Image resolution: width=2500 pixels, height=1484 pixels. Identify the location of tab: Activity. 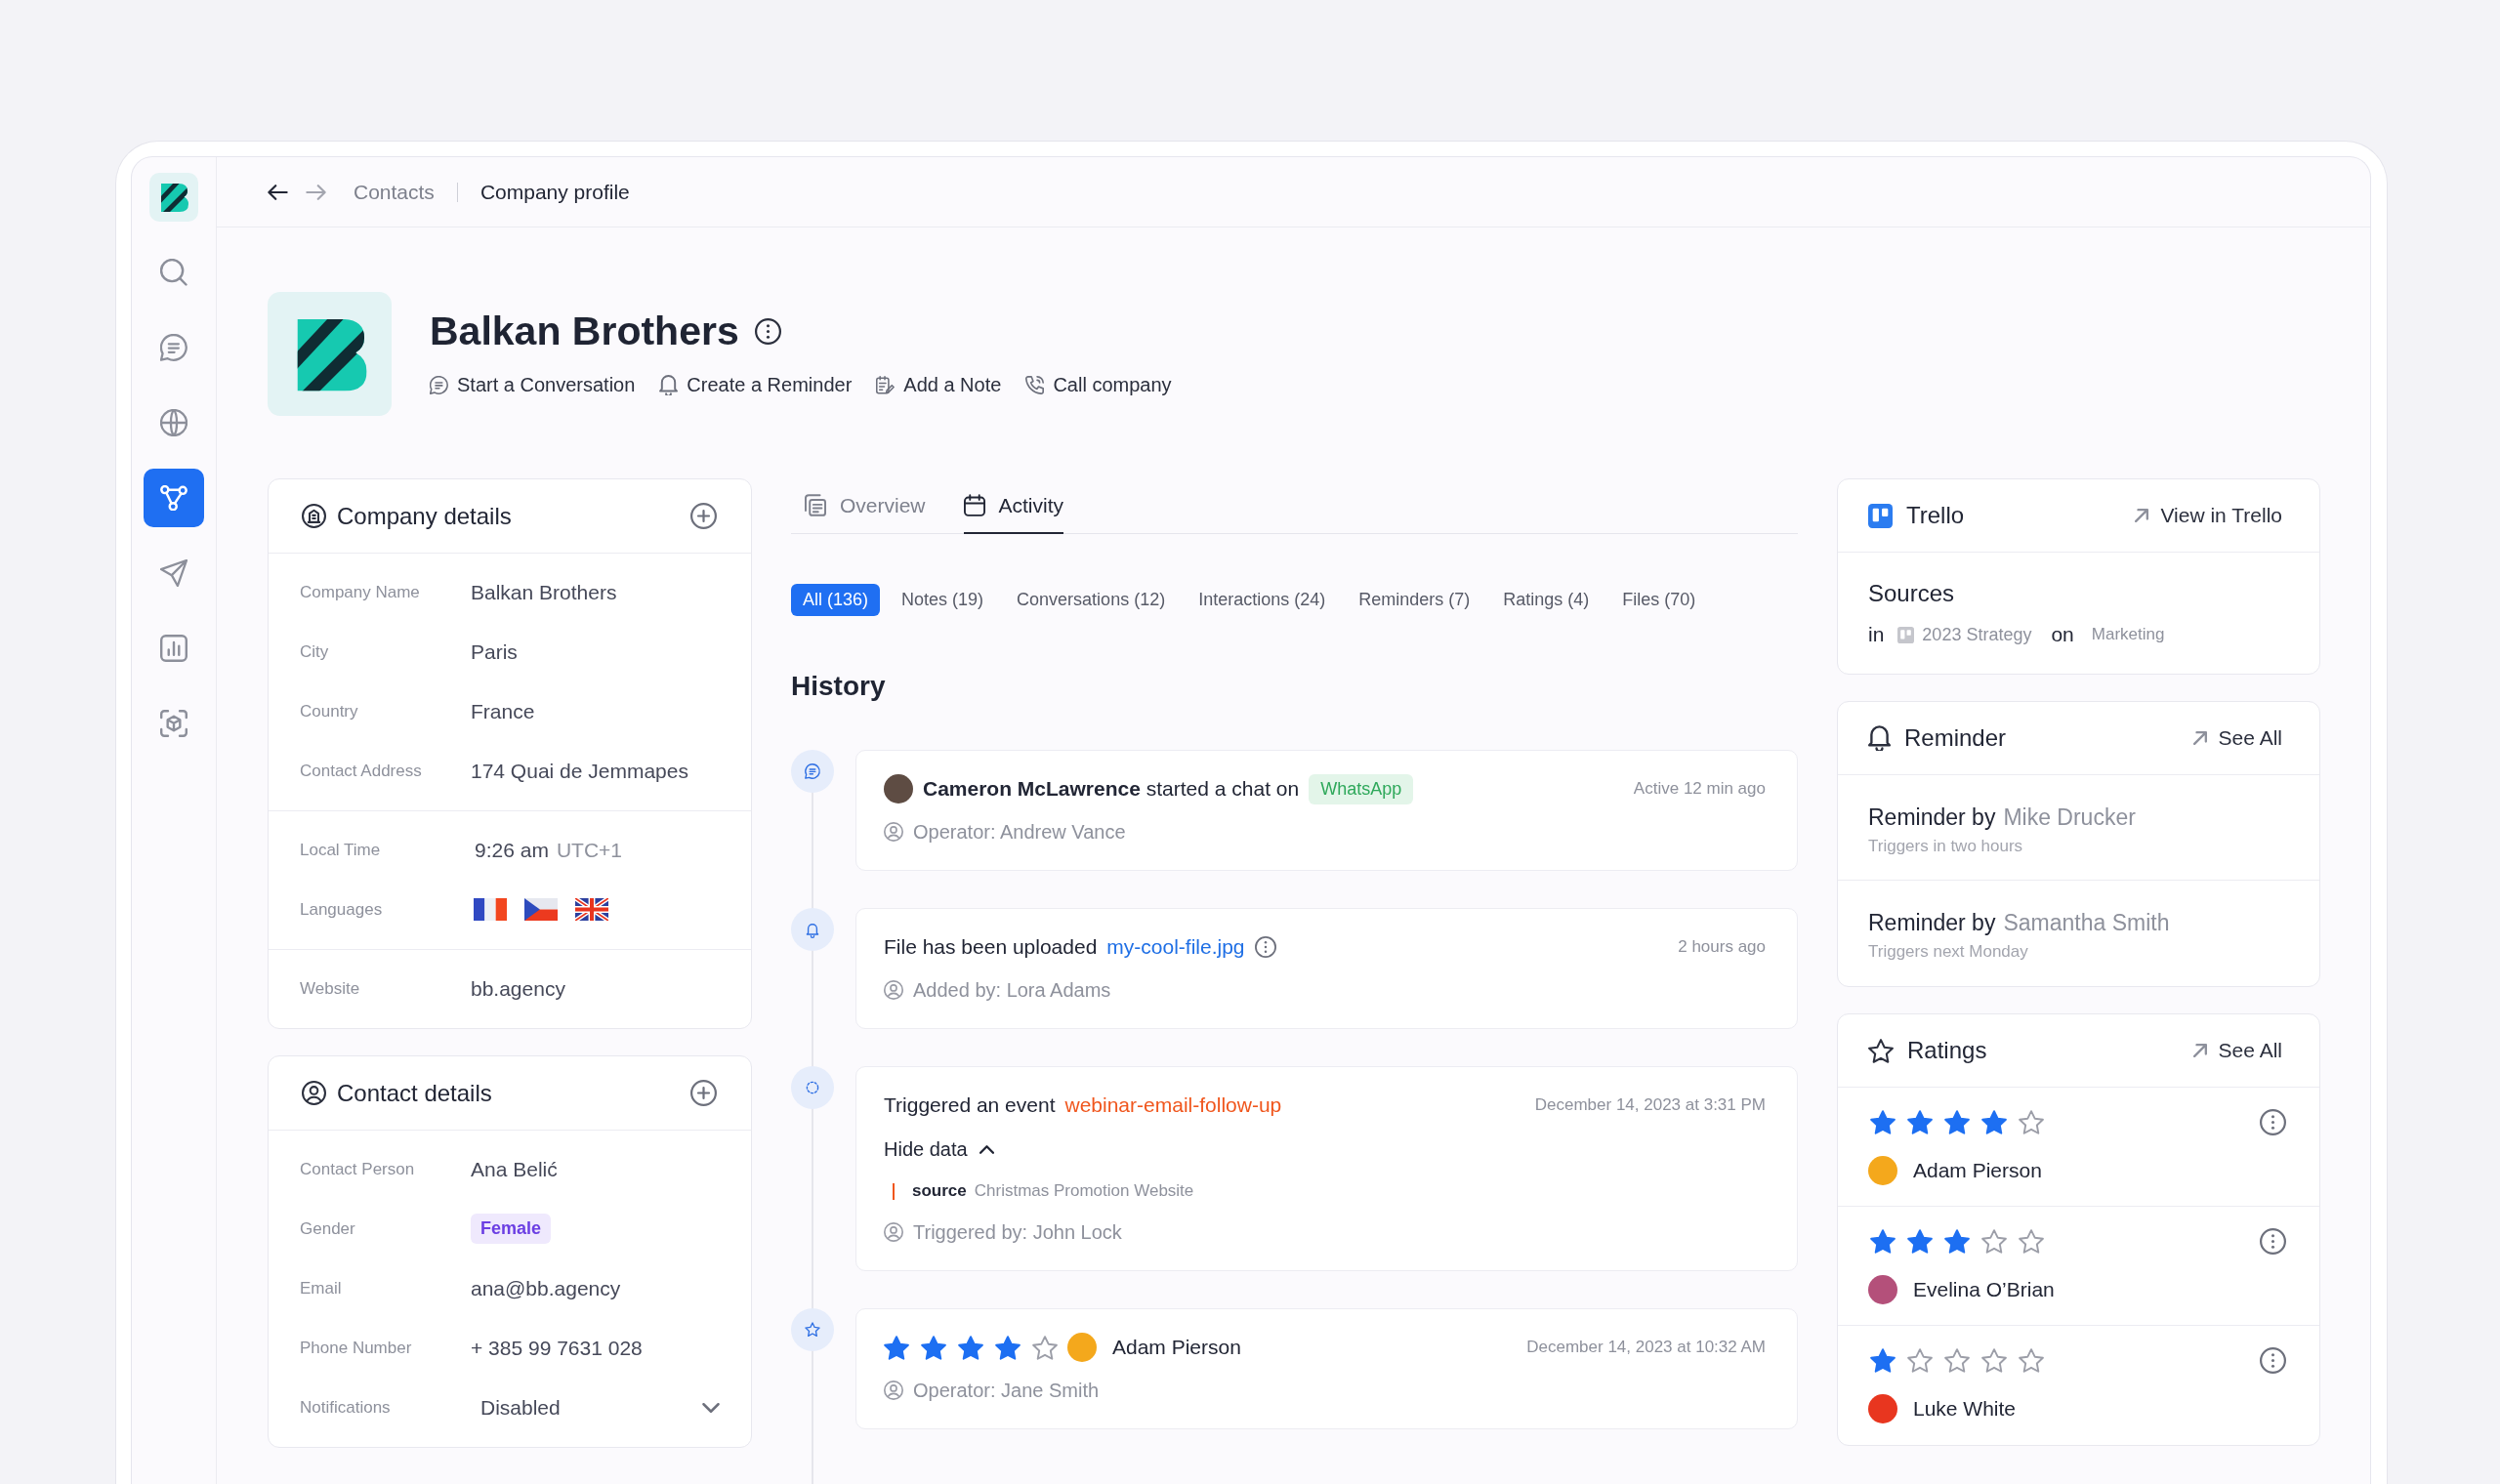
(1014, 506).